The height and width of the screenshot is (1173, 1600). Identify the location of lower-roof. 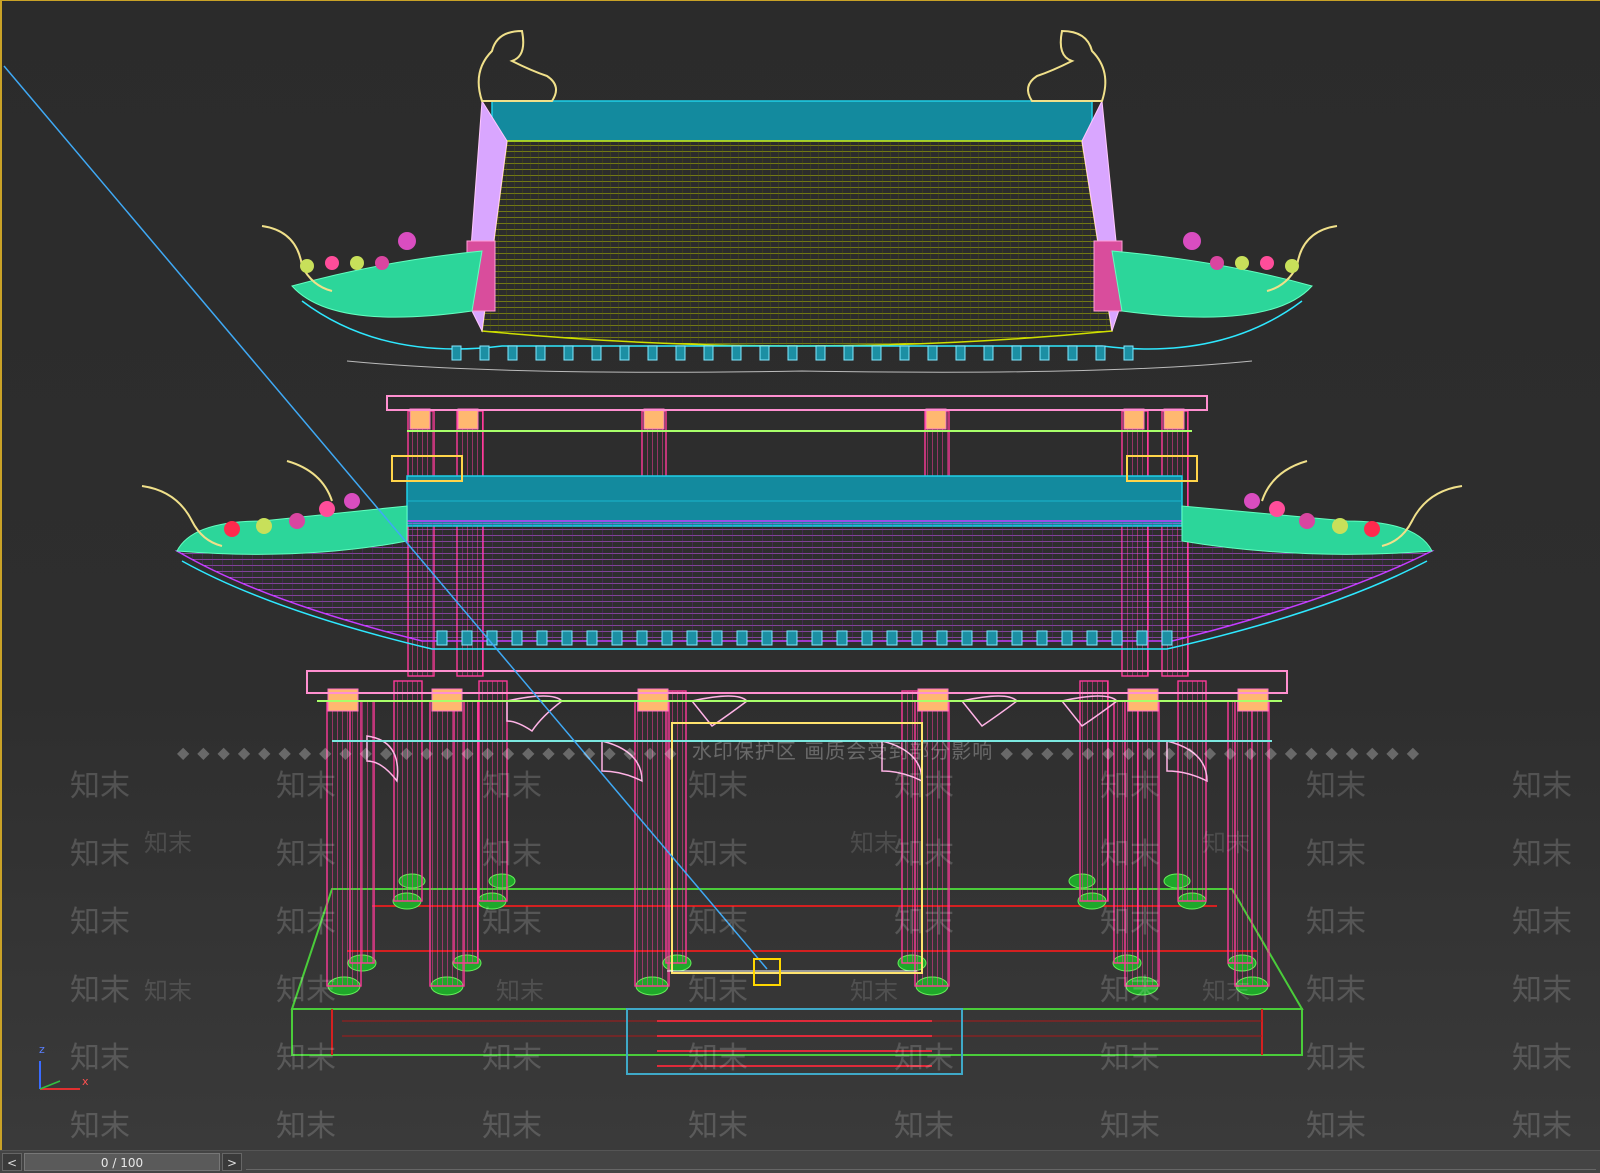
(804, 562).